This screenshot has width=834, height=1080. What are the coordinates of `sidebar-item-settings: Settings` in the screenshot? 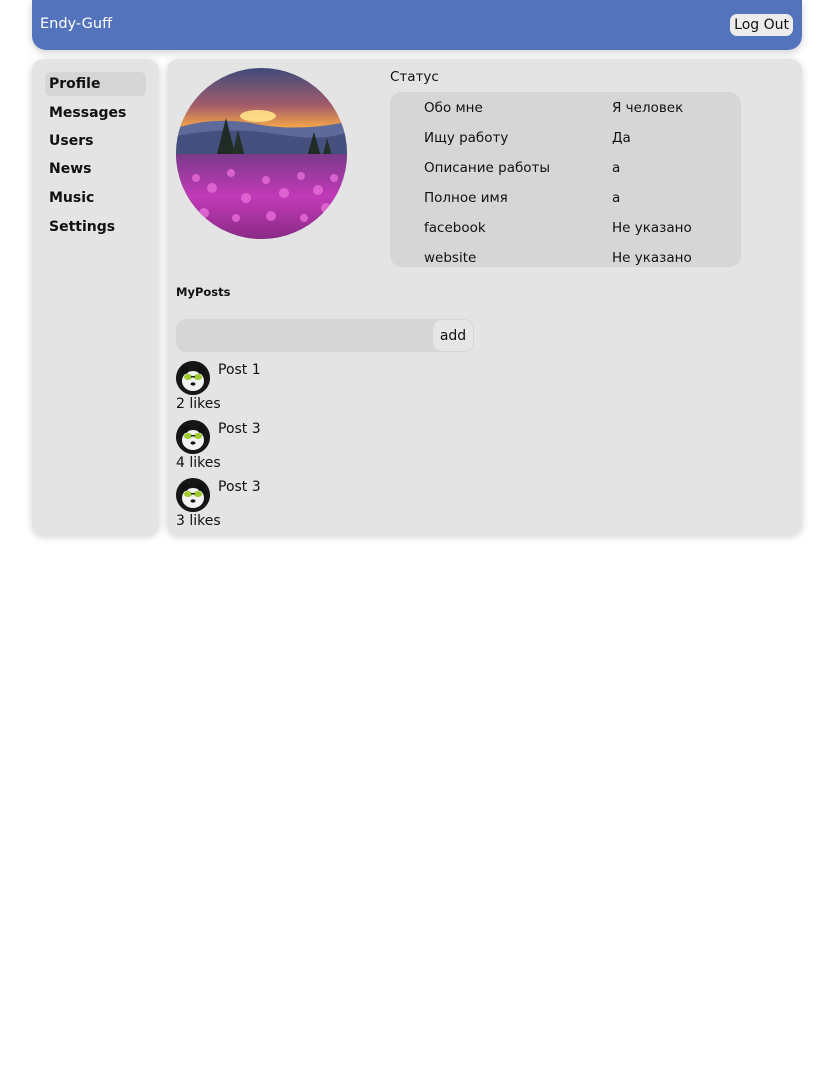 It's located at (95, 227).